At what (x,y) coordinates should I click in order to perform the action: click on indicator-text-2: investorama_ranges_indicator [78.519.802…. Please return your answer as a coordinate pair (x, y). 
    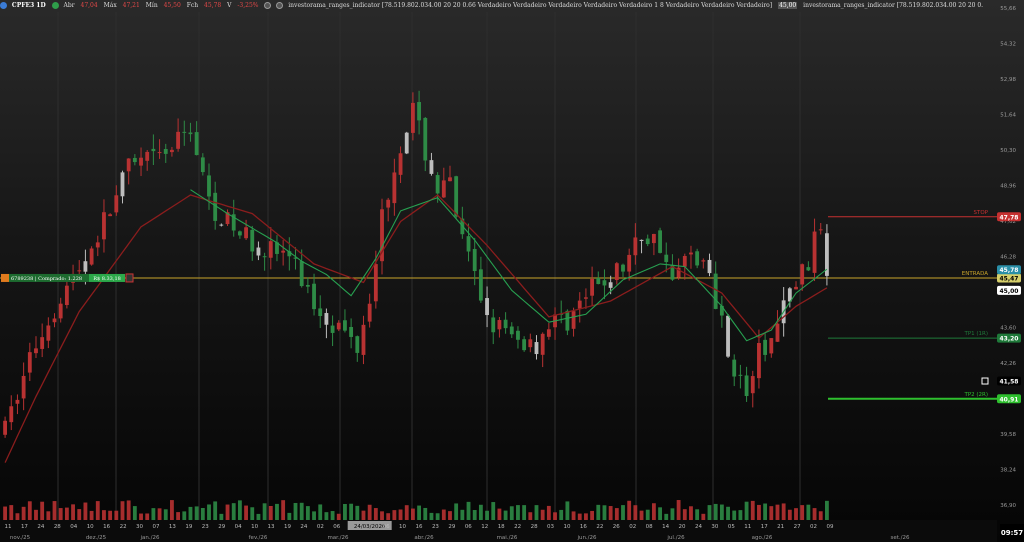
    Looking at the image, I should click on (893, 5).